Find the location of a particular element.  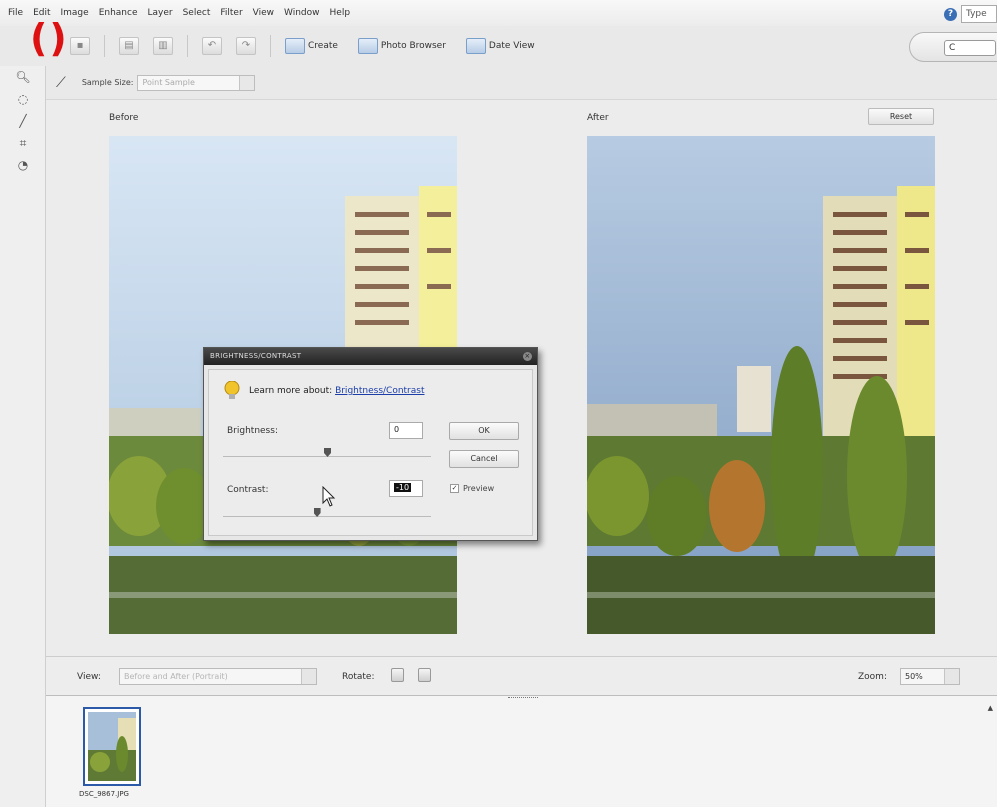

lightbulb-icon is located at coordinates (232, 390).